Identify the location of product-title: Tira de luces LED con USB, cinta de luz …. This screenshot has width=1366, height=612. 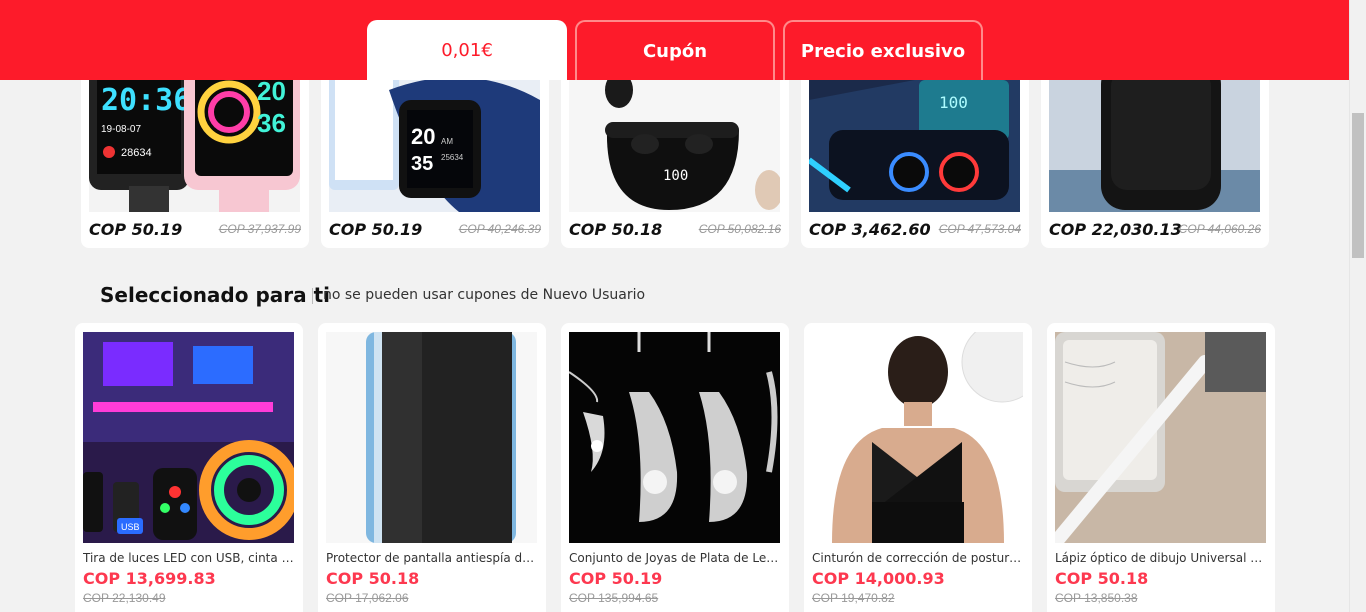
(188, 558).